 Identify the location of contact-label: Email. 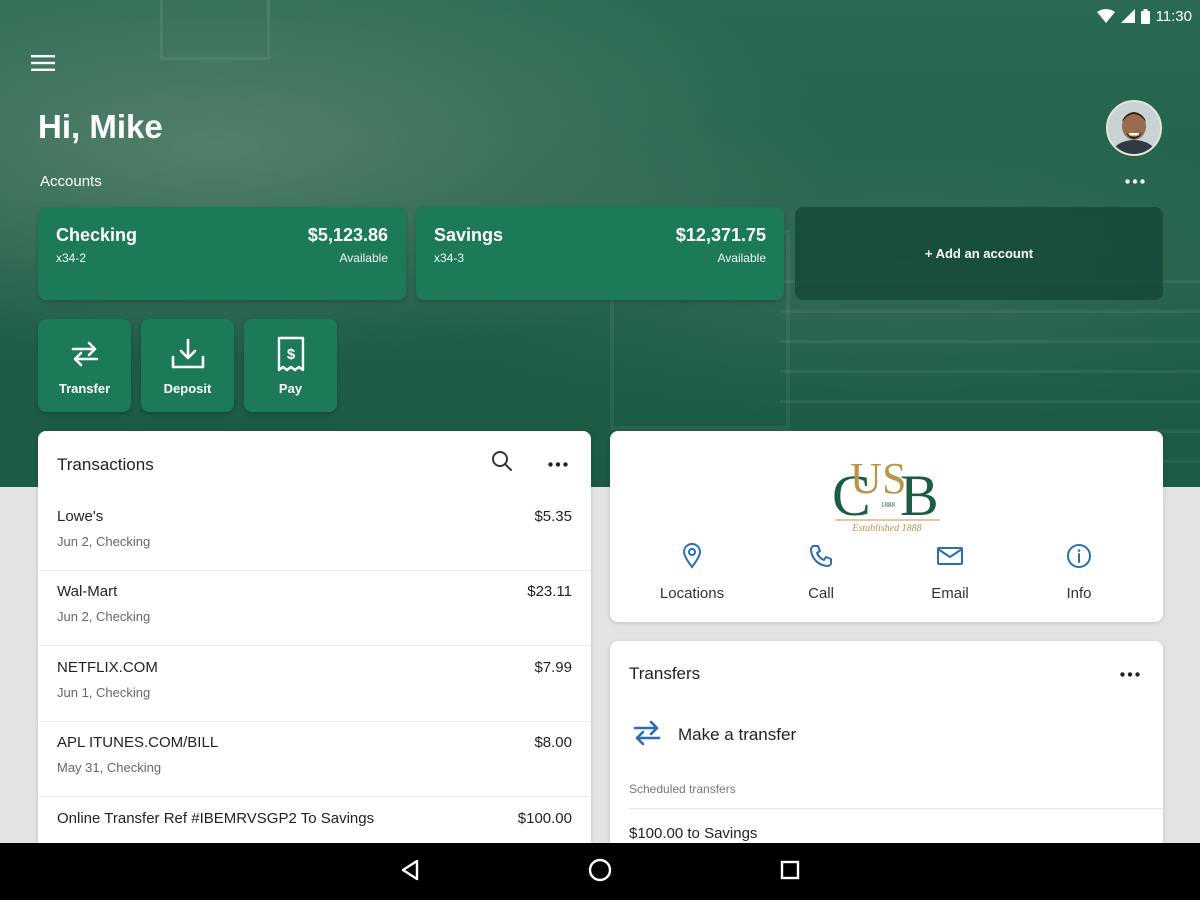
(950, 593).